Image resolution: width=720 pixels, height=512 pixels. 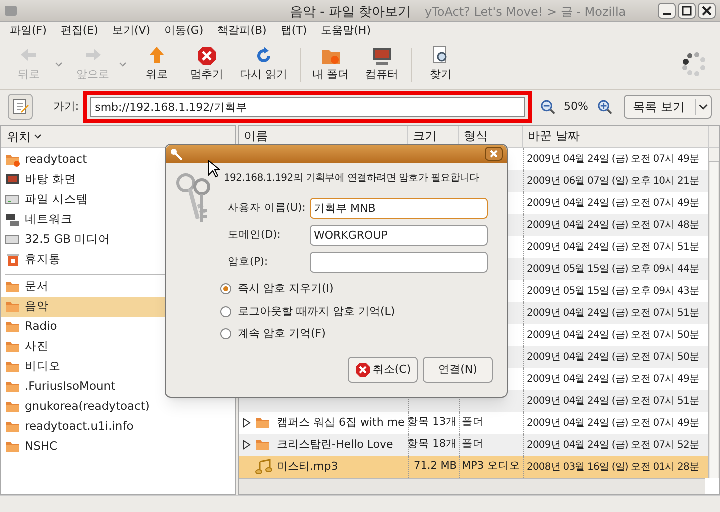 I want to click on field-label: 사용자 이름(U):, so click(x=267, y=208).